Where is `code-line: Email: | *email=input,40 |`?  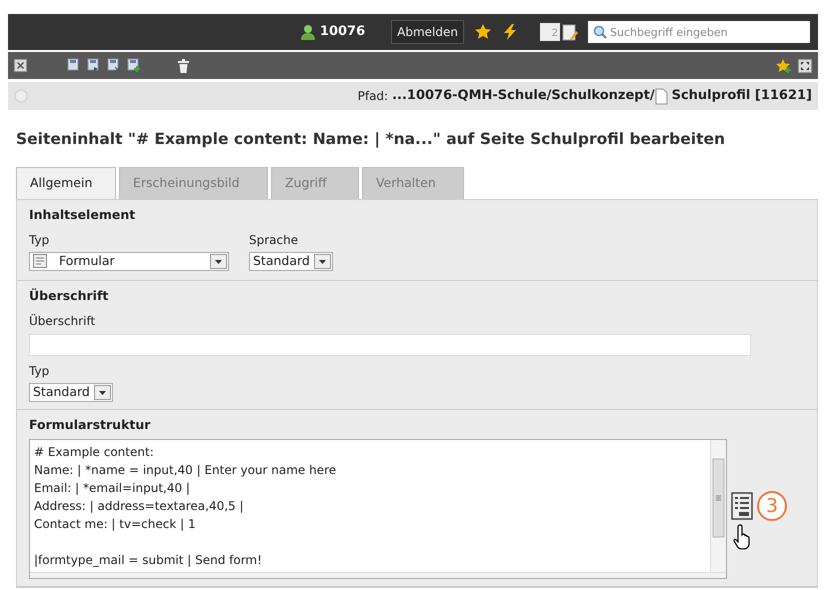
code-line: Email: | *email=input,40 | is located at coordinates (112, 488).